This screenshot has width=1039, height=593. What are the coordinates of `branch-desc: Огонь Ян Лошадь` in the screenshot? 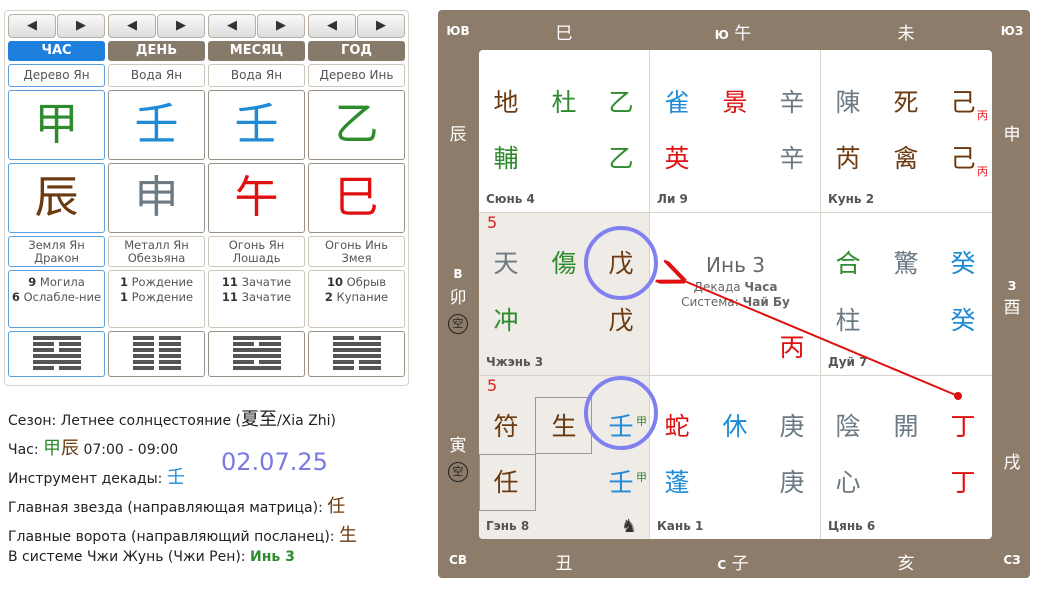 It's located at (256, 251).